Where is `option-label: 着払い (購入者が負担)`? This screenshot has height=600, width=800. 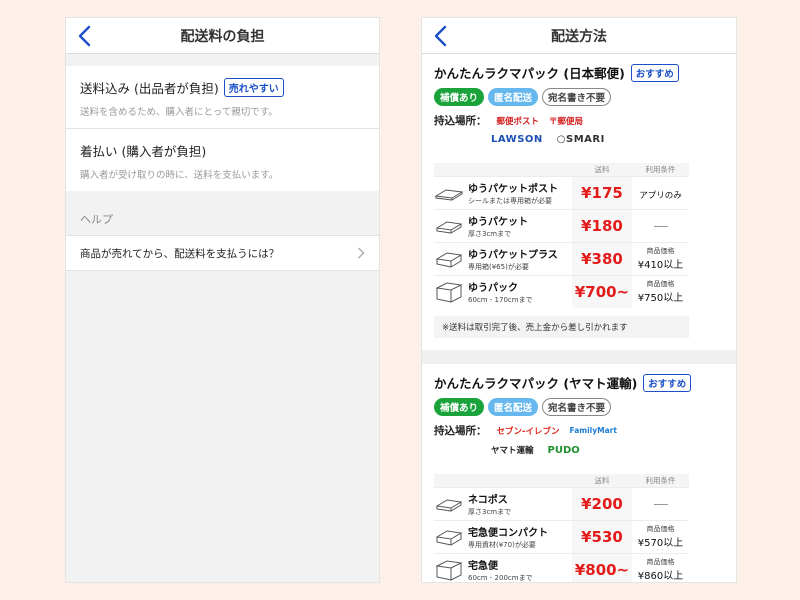
option-label: 着払い (購入者が負担) is located at coordinates (143, 151).